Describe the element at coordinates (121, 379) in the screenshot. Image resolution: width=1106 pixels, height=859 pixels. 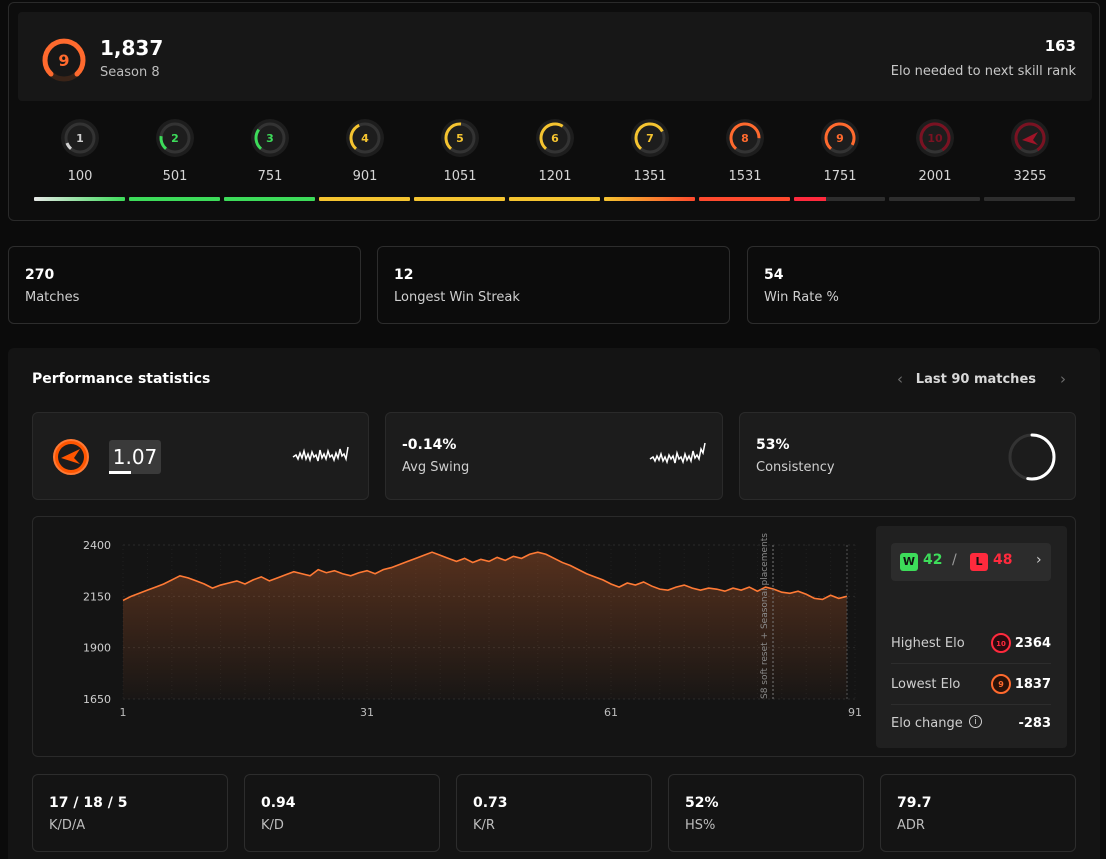
I see `performance-title: Performance statistics` at that location.